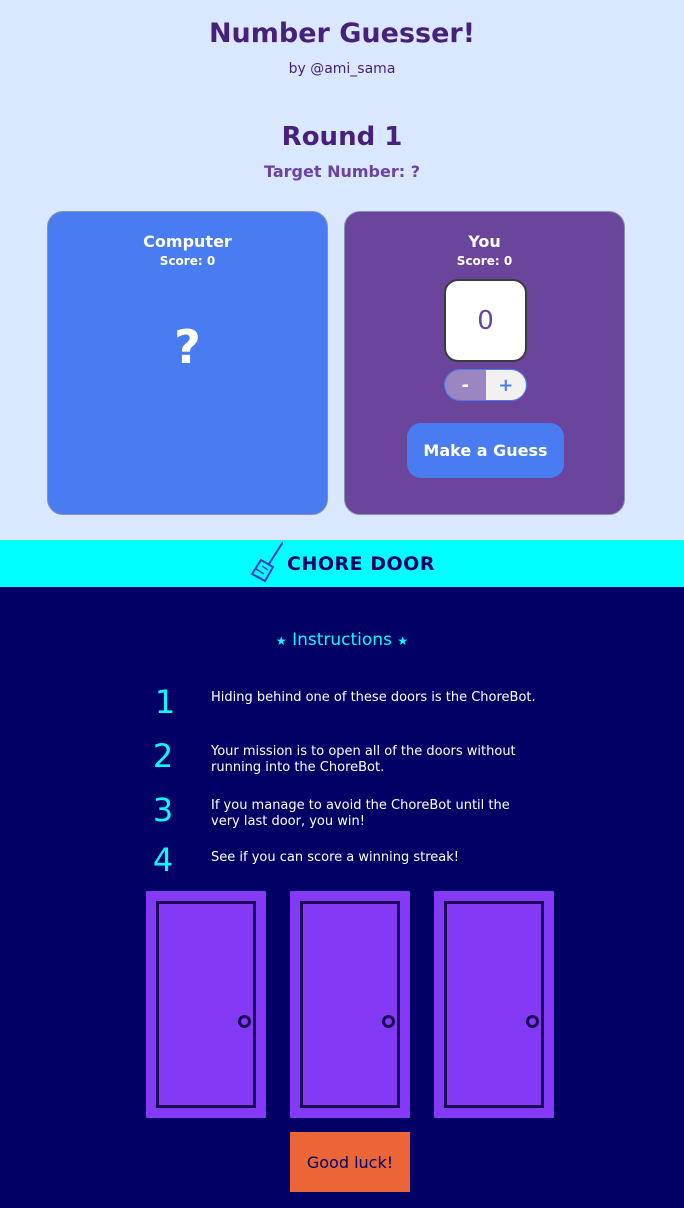  What do you see at coordinates (342, 33) in the screenshot?
I see `app-title: Number Guesser!` at bounding box center [342, 33].